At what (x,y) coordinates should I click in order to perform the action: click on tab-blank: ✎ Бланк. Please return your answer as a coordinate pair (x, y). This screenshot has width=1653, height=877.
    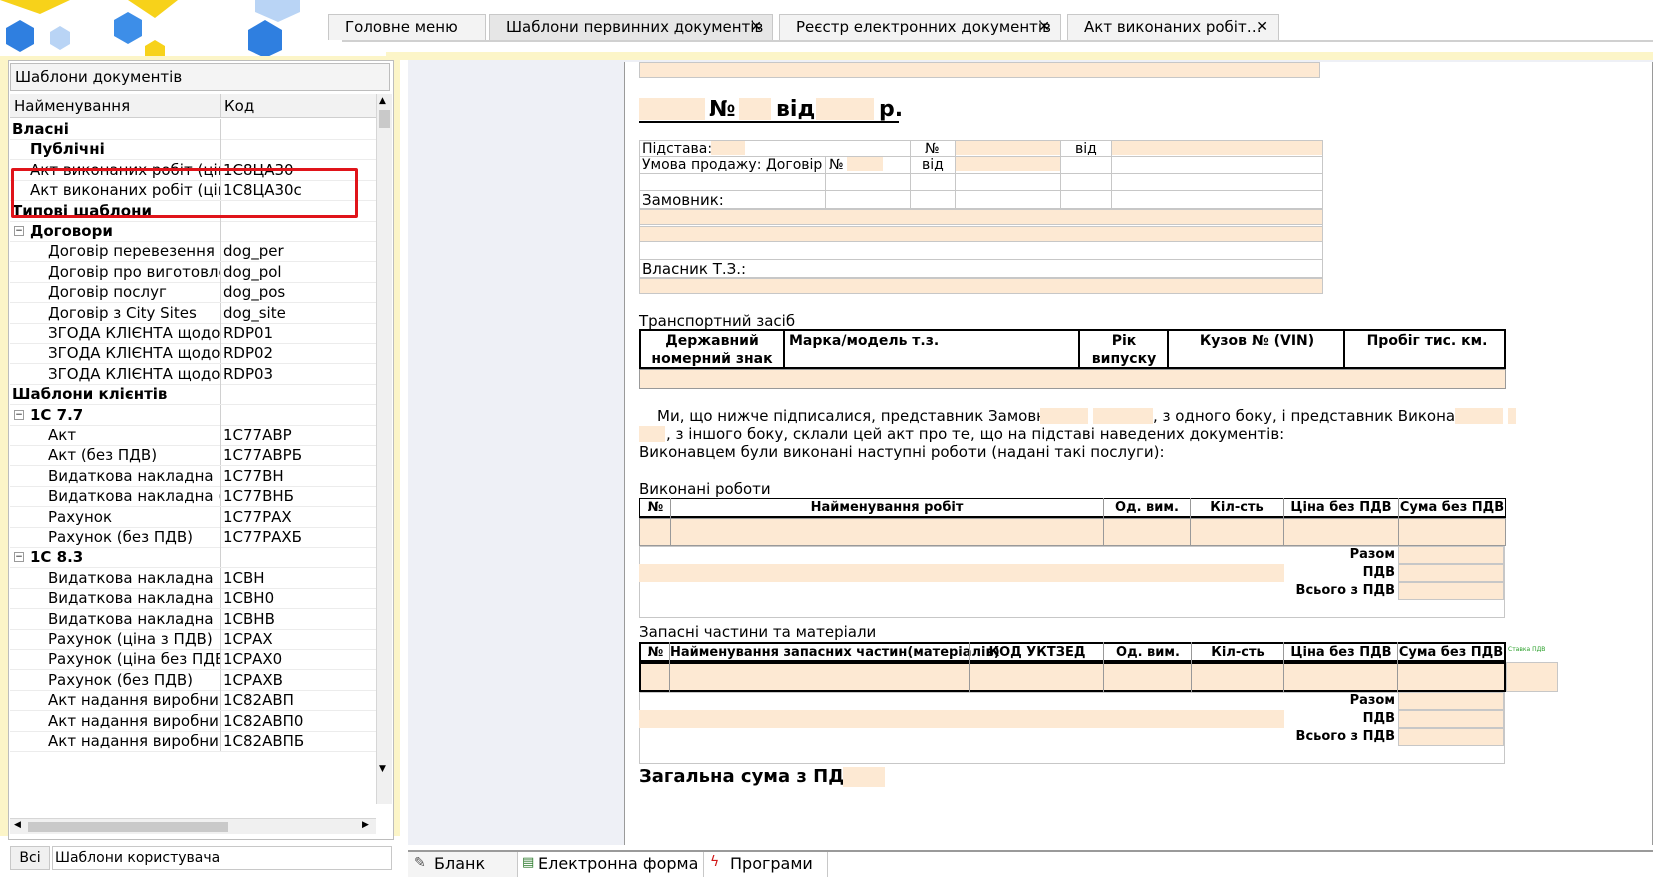
    Looking at the image, I should click on (463, 864).